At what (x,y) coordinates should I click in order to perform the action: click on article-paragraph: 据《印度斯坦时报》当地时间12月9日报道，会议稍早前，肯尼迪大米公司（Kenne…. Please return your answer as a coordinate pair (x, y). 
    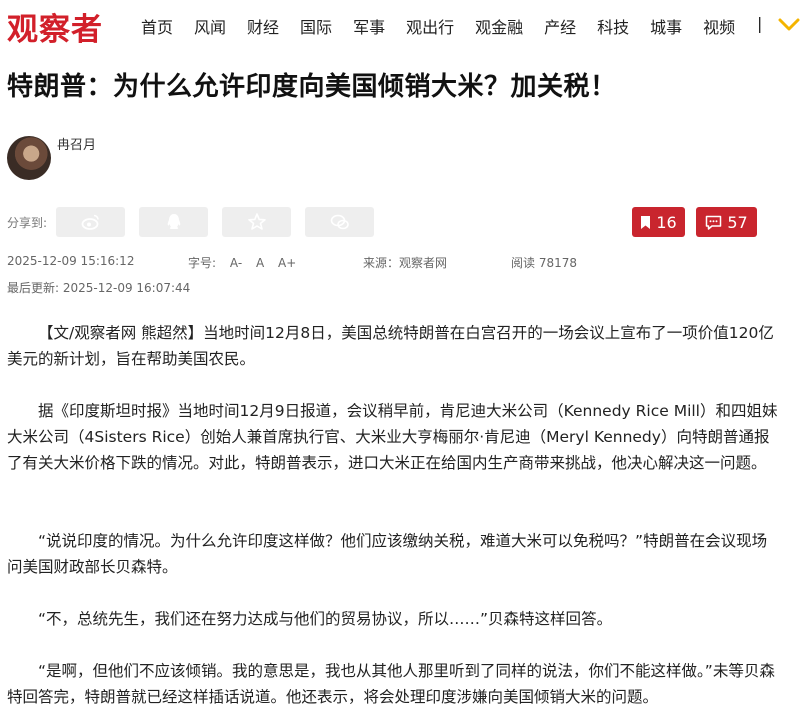
    Looking at the image, I should click on (392, 437).